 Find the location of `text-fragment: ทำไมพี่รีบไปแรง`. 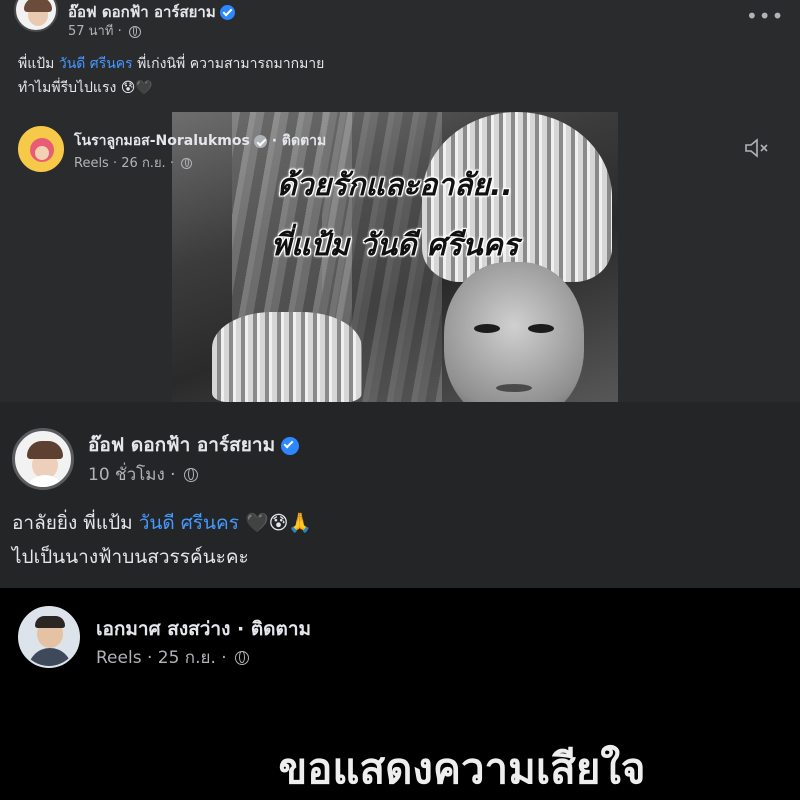

text-fragment: ทำไมพี่รีบไปแรง is located at coordinates (67, 88).